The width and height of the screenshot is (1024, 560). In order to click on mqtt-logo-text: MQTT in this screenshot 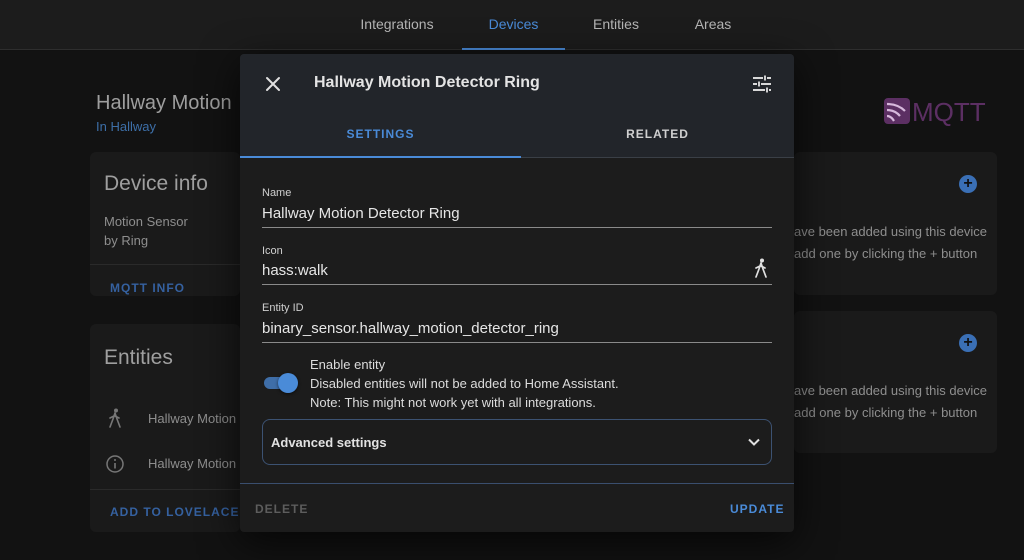, I will do `click(949, 111)`.